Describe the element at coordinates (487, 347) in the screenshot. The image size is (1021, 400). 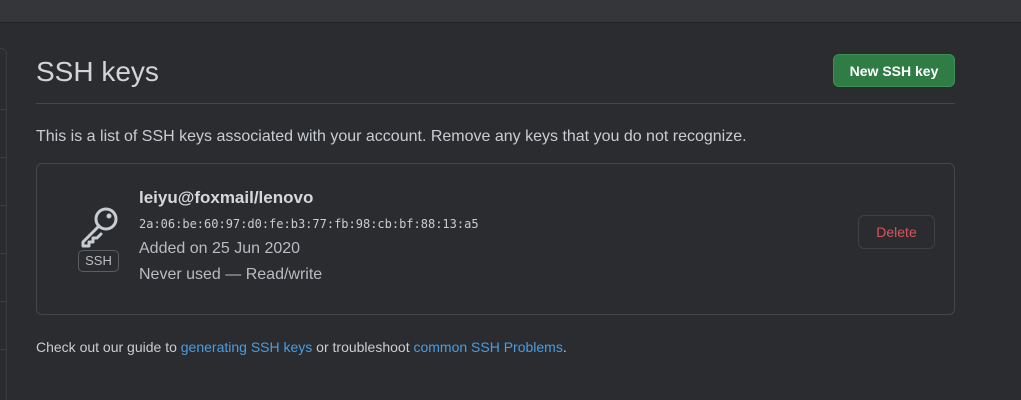
I see `common-ssh-problems-link: common SSH Problems` at that location.